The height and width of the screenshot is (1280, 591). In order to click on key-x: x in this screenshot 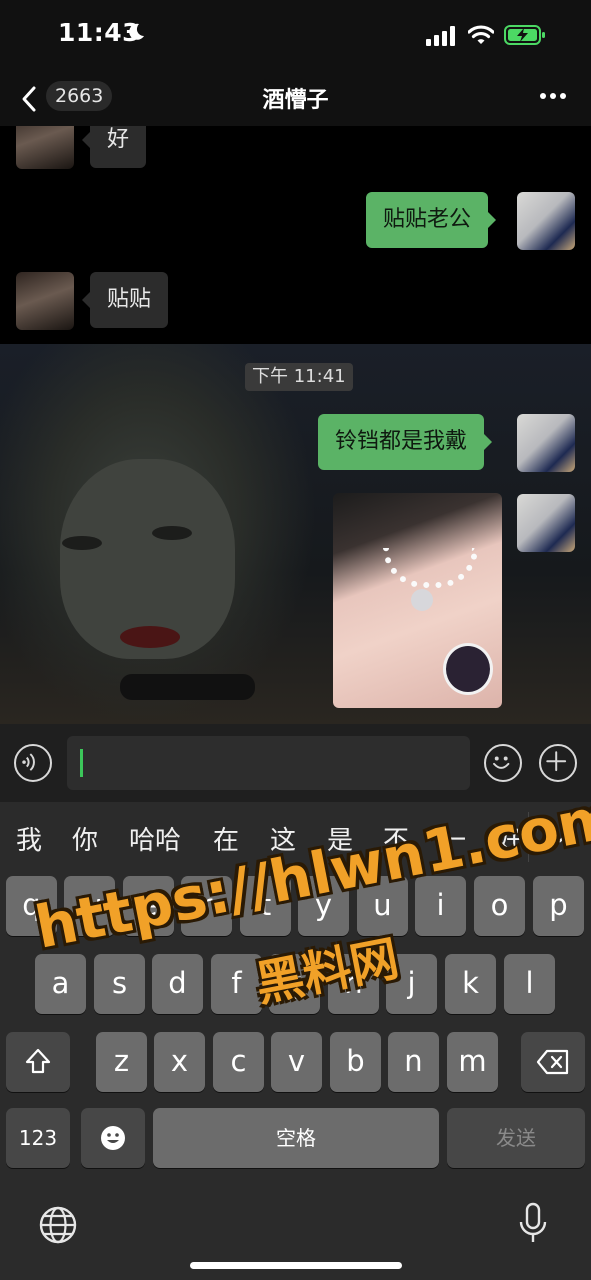, I will do `click(179, 1062)`.